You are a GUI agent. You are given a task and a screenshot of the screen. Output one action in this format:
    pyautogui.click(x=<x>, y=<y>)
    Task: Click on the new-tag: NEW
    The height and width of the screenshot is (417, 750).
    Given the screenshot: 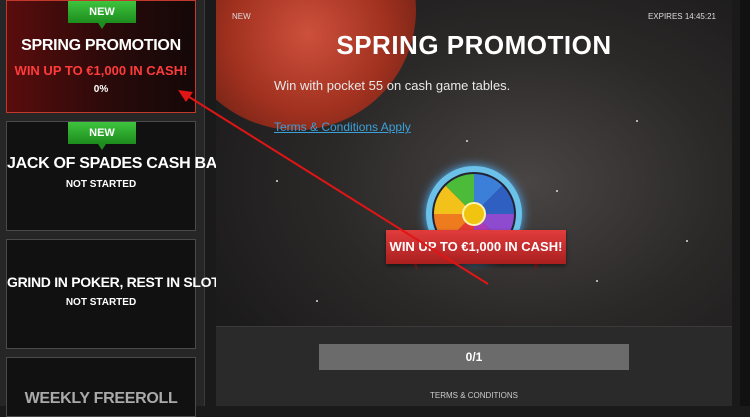 What is the action you would take?
    pyautogui.click(x=241, y=16)
    